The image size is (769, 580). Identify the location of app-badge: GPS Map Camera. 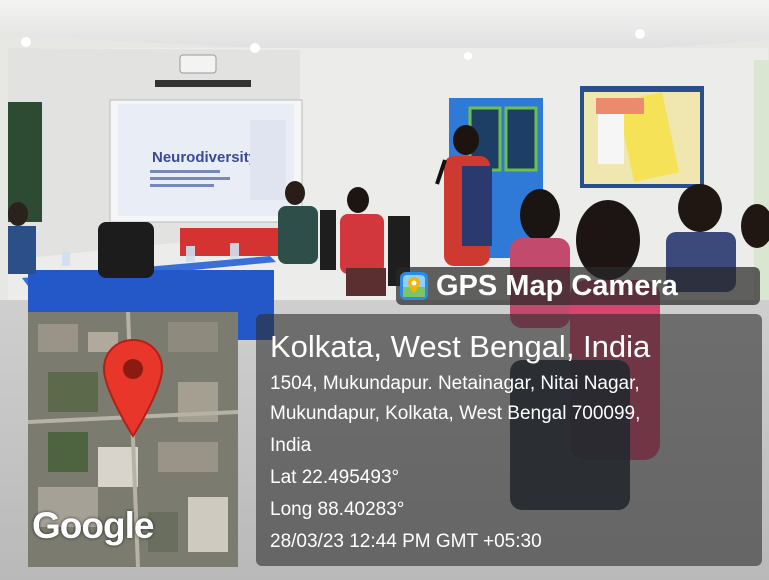
(578, 286).